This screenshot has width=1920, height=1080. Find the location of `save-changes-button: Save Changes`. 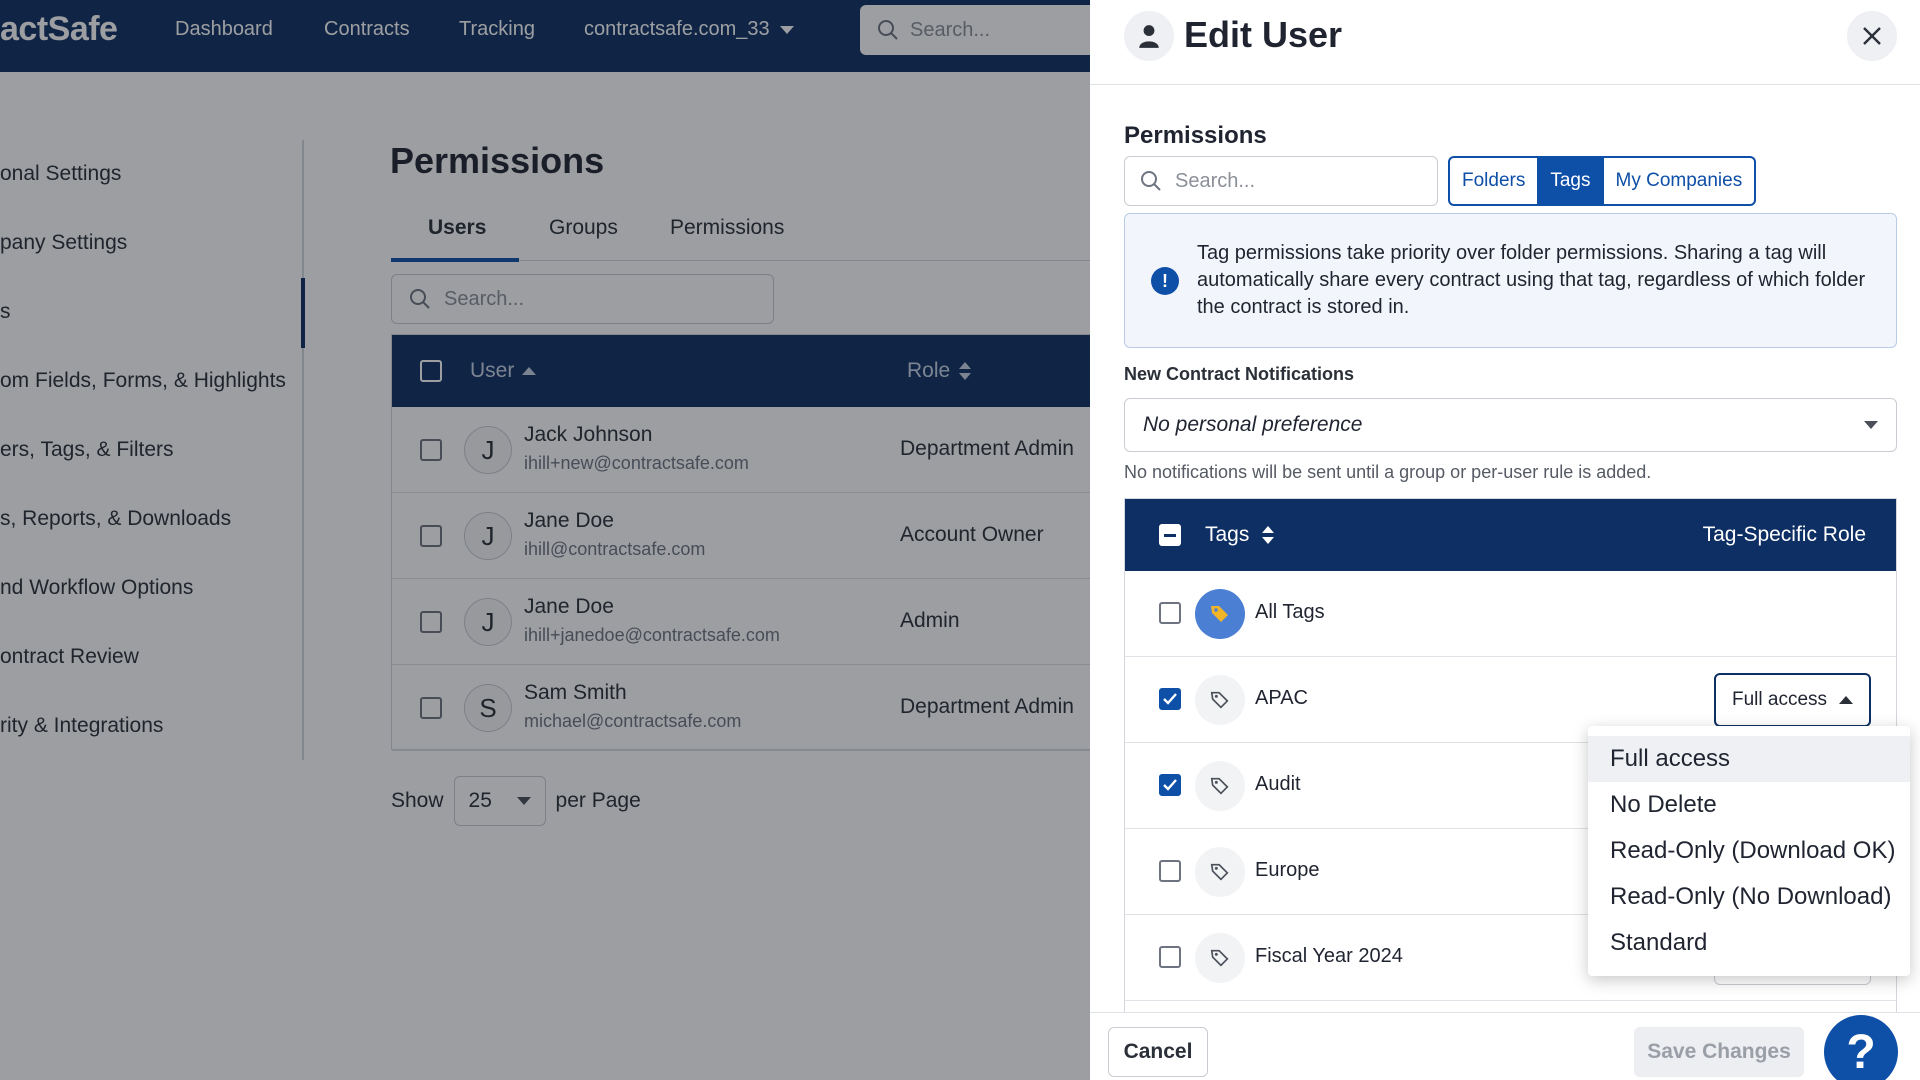

save-changes-button: Save Changes is located at coordinates (1719, 1052).